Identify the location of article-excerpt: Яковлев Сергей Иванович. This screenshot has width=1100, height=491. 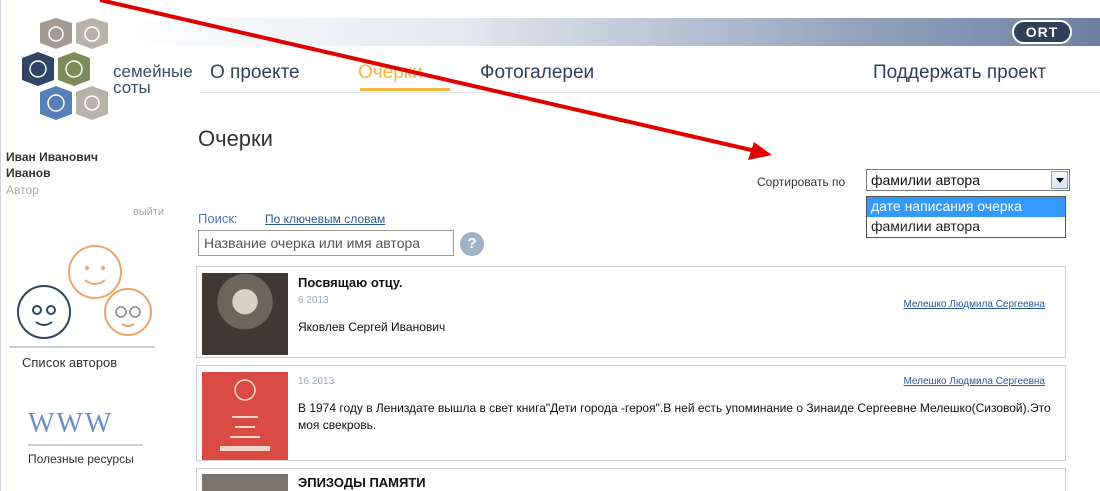
(372, 327).